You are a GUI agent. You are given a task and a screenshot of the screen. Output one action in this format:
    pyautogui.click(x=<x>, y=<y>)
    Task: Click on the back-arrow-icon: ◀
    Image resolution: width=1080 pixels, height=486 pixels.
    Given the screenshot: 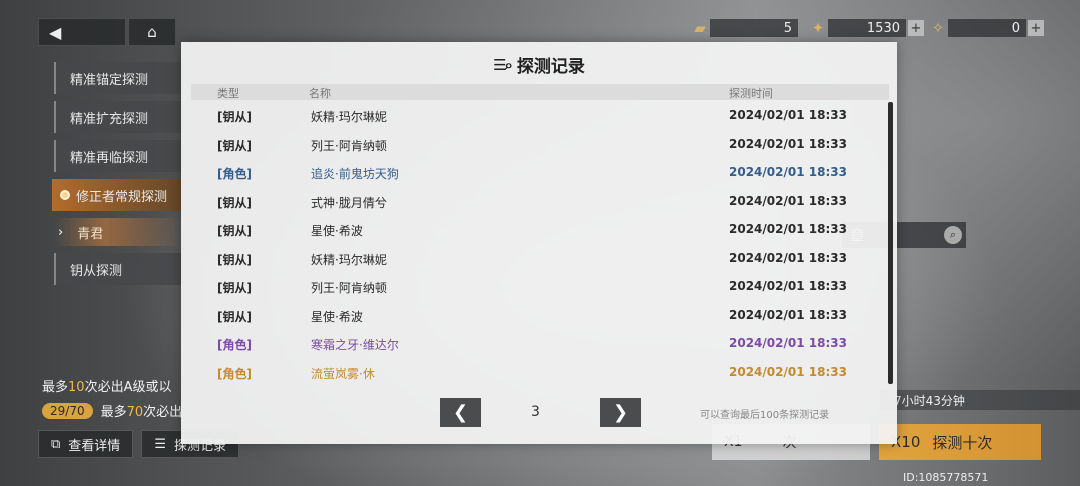 What is the action you would take?
    pyautogui.click(x=55, y=32)
    